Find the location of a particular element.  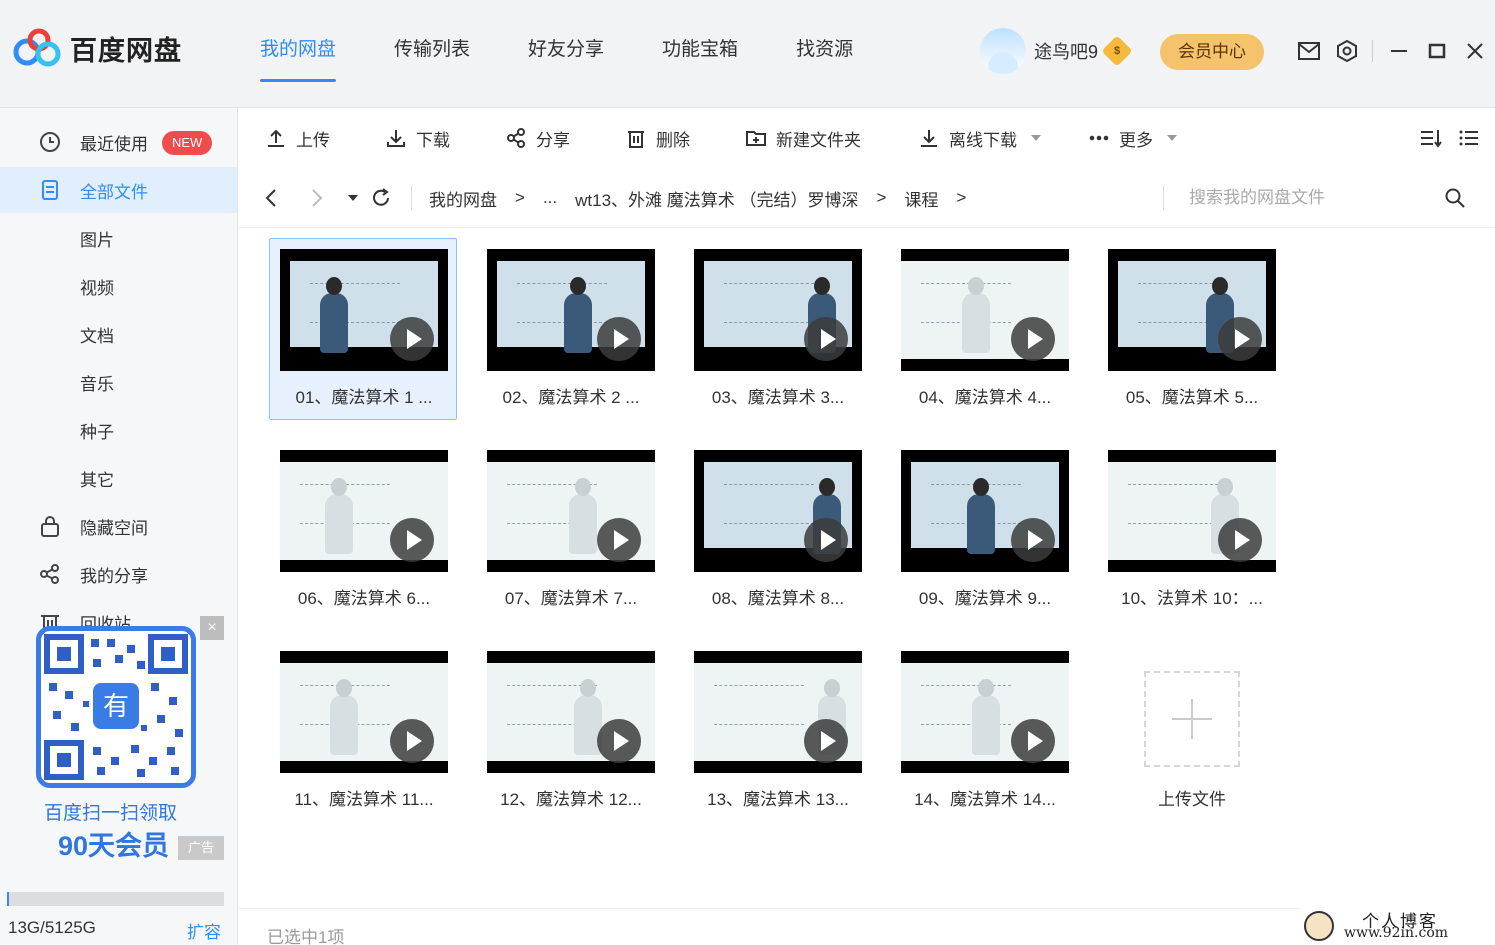

sidebar-item-recent: 最近使用 NEW is located at coordinates (118, 142).